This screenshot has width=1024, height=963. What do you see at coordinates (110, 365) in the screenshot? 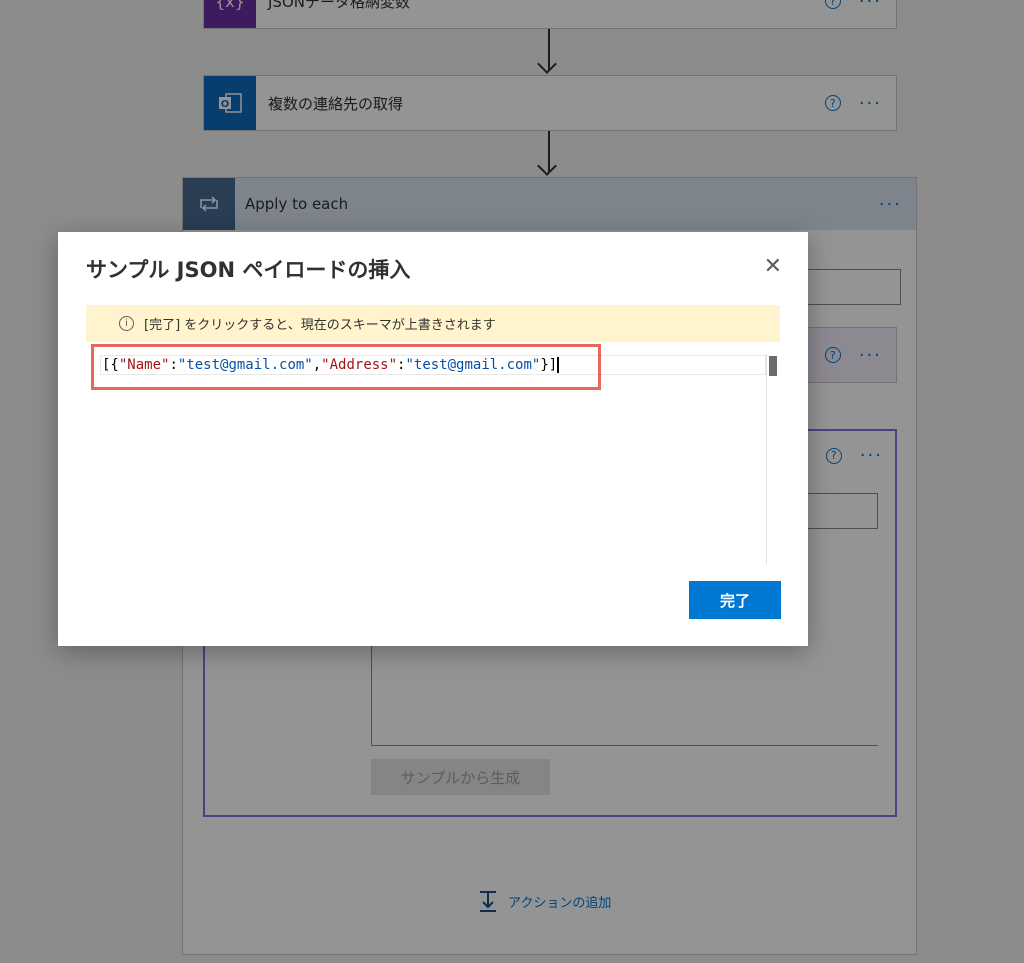
I see `json-token: [{` at bounding box center [110, 365].